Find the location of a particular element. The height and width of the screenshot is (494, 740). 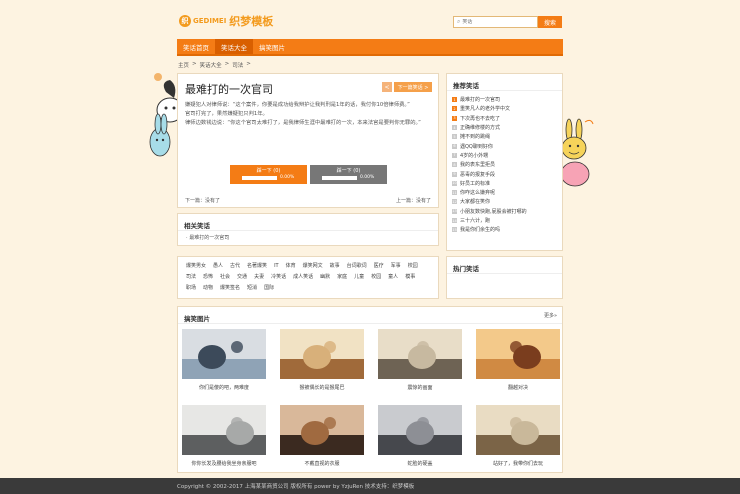

picture-item: 翻越对决 is located at coordinates (518, 360).